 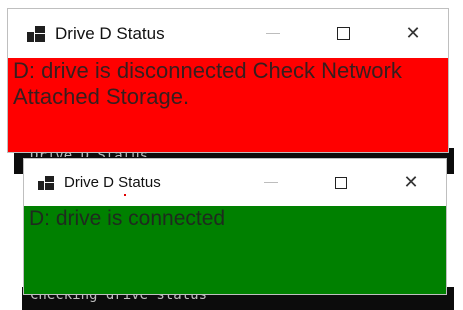 What do you see at coordinates (127, 218) in the screenshot?
I see `status-message: D: drive is connected` at bounding box center [127, 218].